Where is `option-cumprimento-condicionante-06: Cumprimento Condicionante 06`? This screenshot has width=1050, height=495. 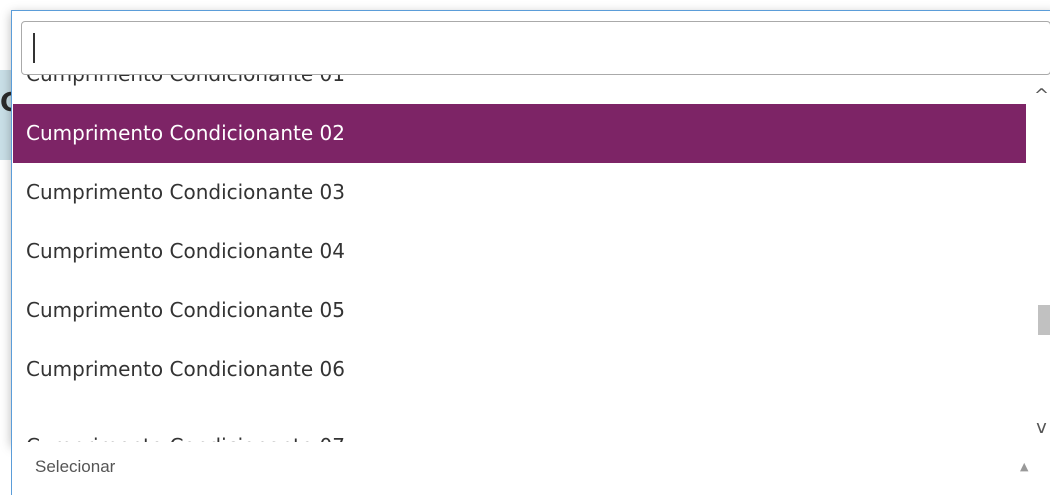 option-cumprimento-condicionante-06: Cumprimento Condicionante 06 is located at coordinates (519, 369).